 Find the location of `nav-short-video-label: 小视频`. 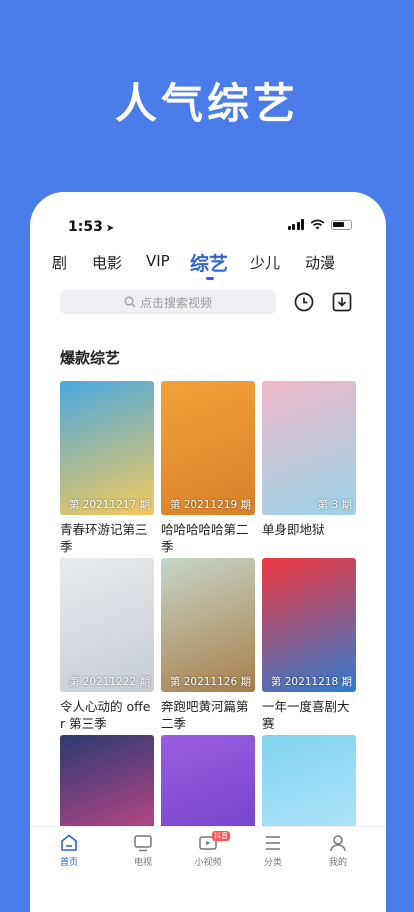

nav-short-video-label: 小视频 is located at coordinates (208, 863).